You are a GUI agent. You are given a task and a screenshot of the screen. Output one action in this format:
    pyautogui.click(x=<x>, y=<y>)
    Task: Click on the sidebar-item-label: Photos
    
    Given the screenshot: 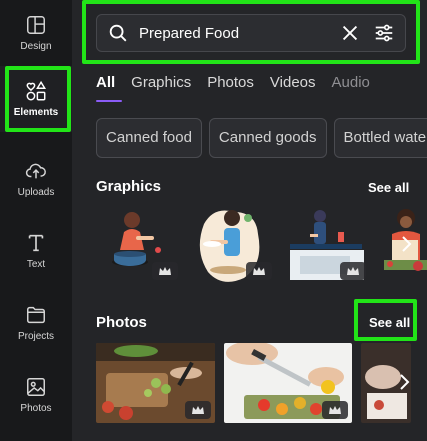 What is the action you would take?
    pyautogui.click(x=36, y=408)
    